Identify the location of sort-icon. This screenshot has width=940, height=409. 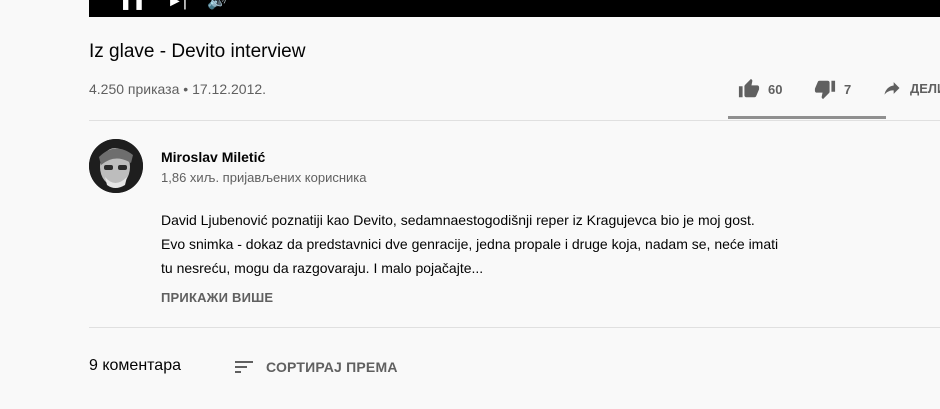
(244, 367).